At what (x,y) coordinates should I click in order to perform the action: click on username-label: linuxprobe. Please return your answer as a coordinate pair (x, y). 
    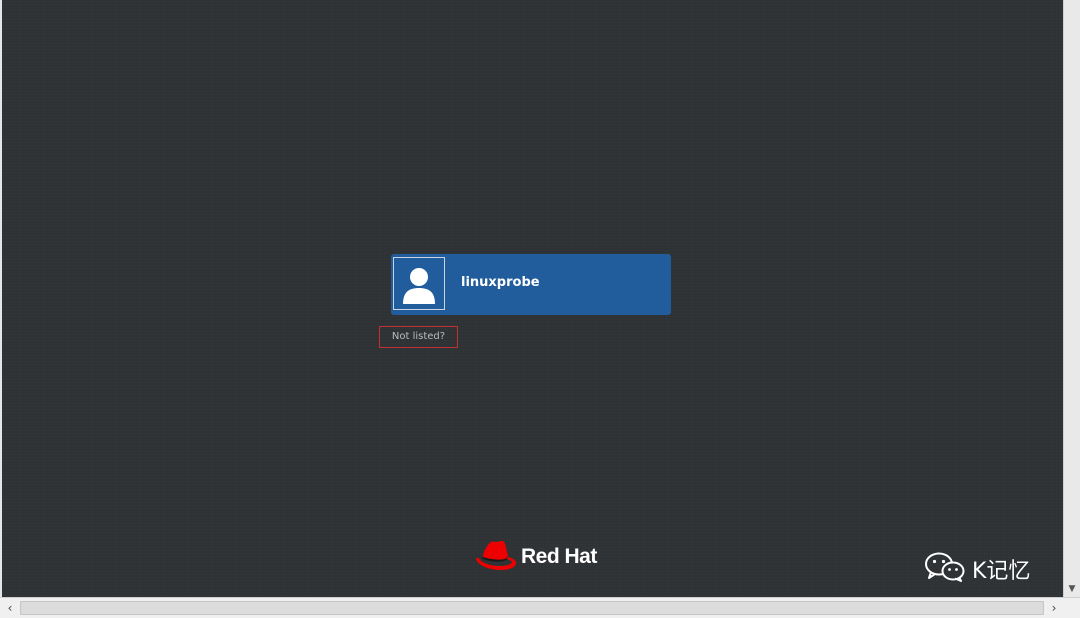
    Looking at the image, I should click on (500, 282).